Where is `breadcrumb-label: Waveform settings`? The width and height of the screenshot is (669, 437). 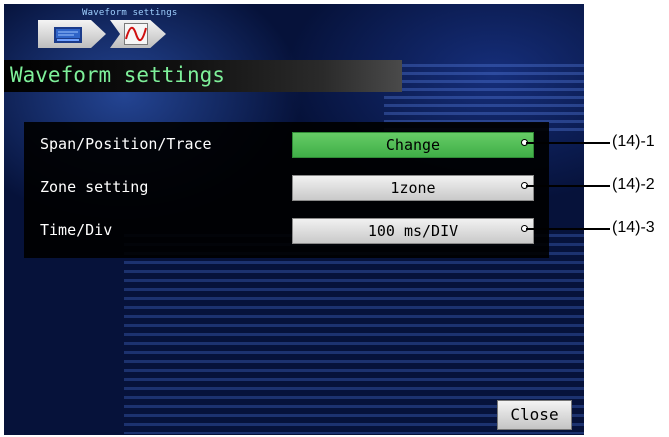
breadcrumb-label: Waveform settings is located at coordinates (130, 13).